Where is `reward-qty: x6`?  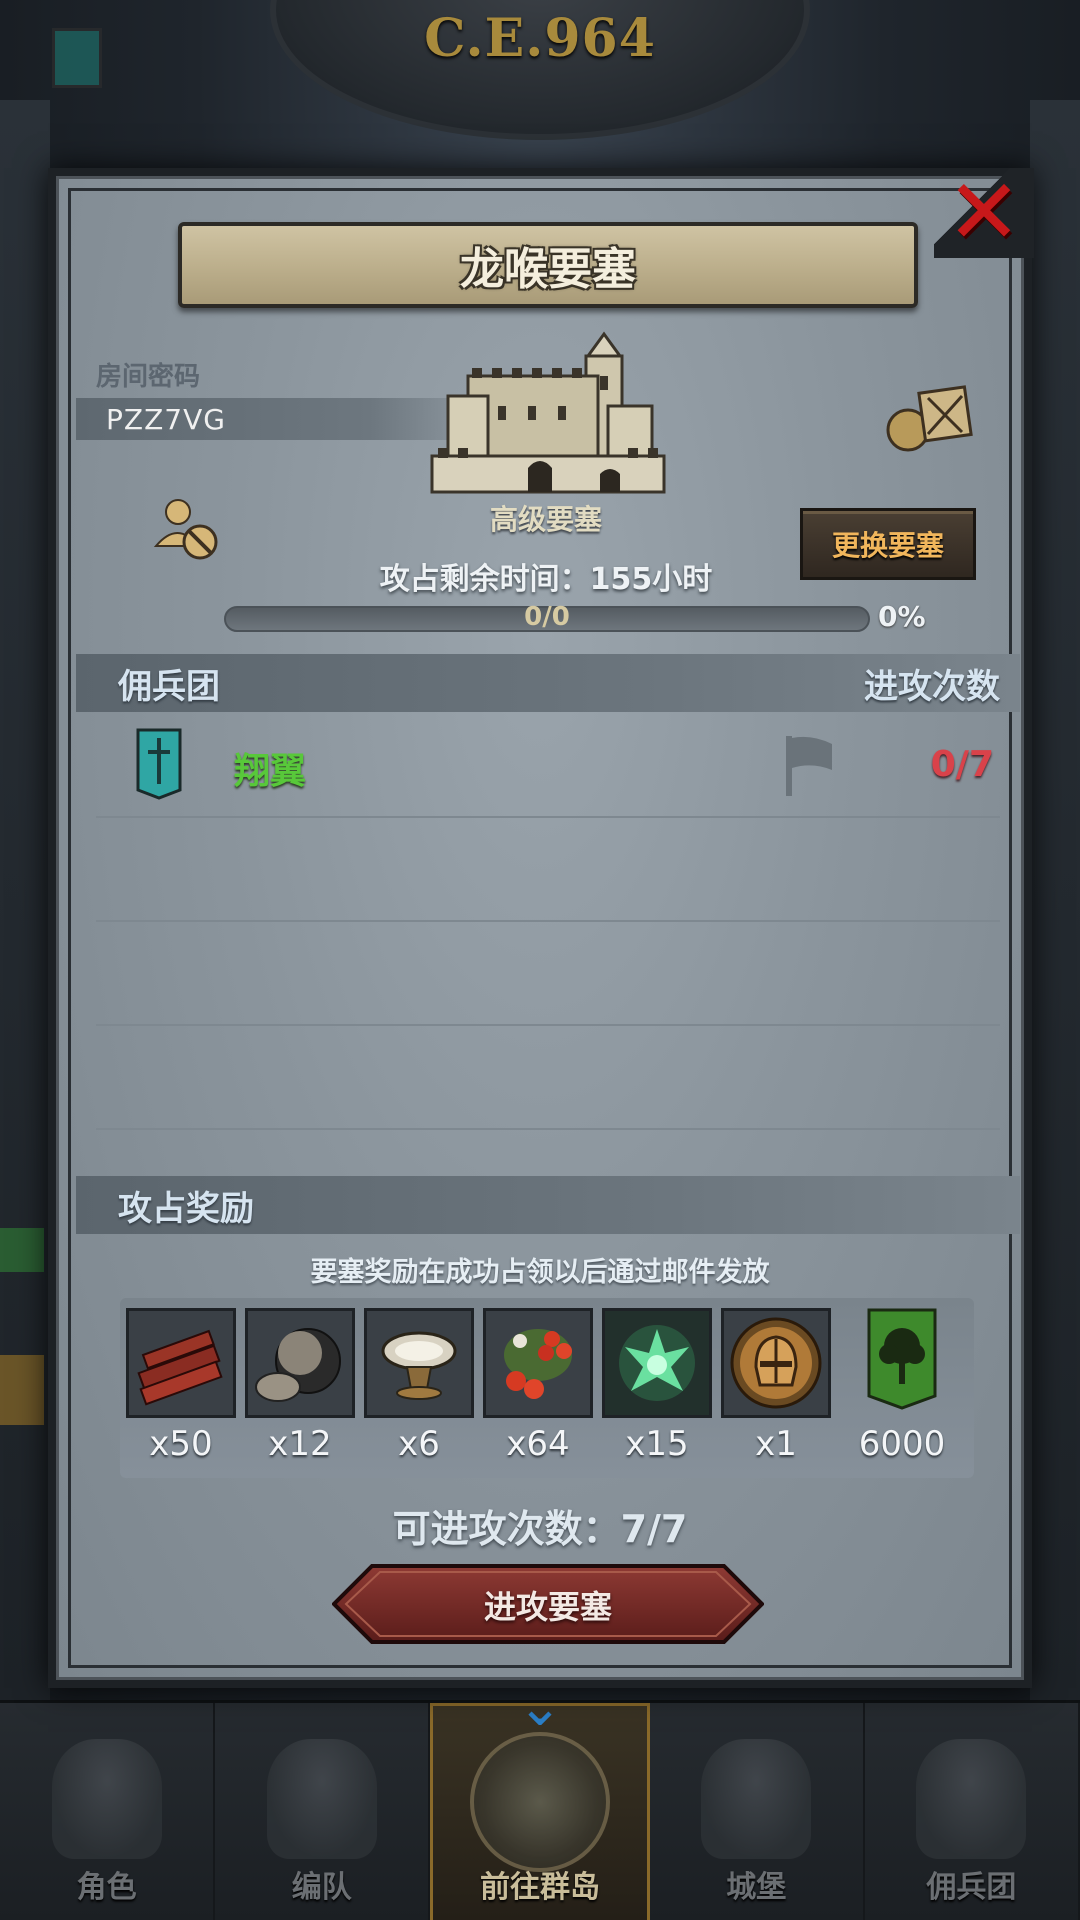
reward-qty: x6 is located at coordinates (419, 1444).